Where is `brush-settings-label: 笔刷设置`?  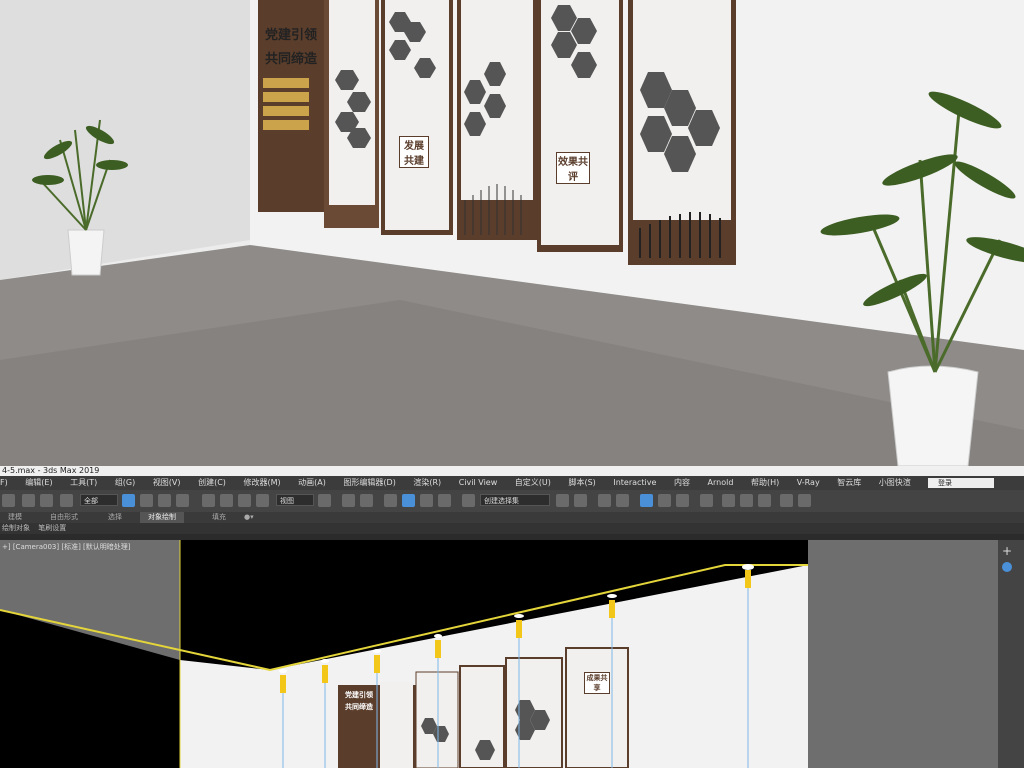
brush-settings-label: 笔刷设置 is located at coordinates (52, 528).